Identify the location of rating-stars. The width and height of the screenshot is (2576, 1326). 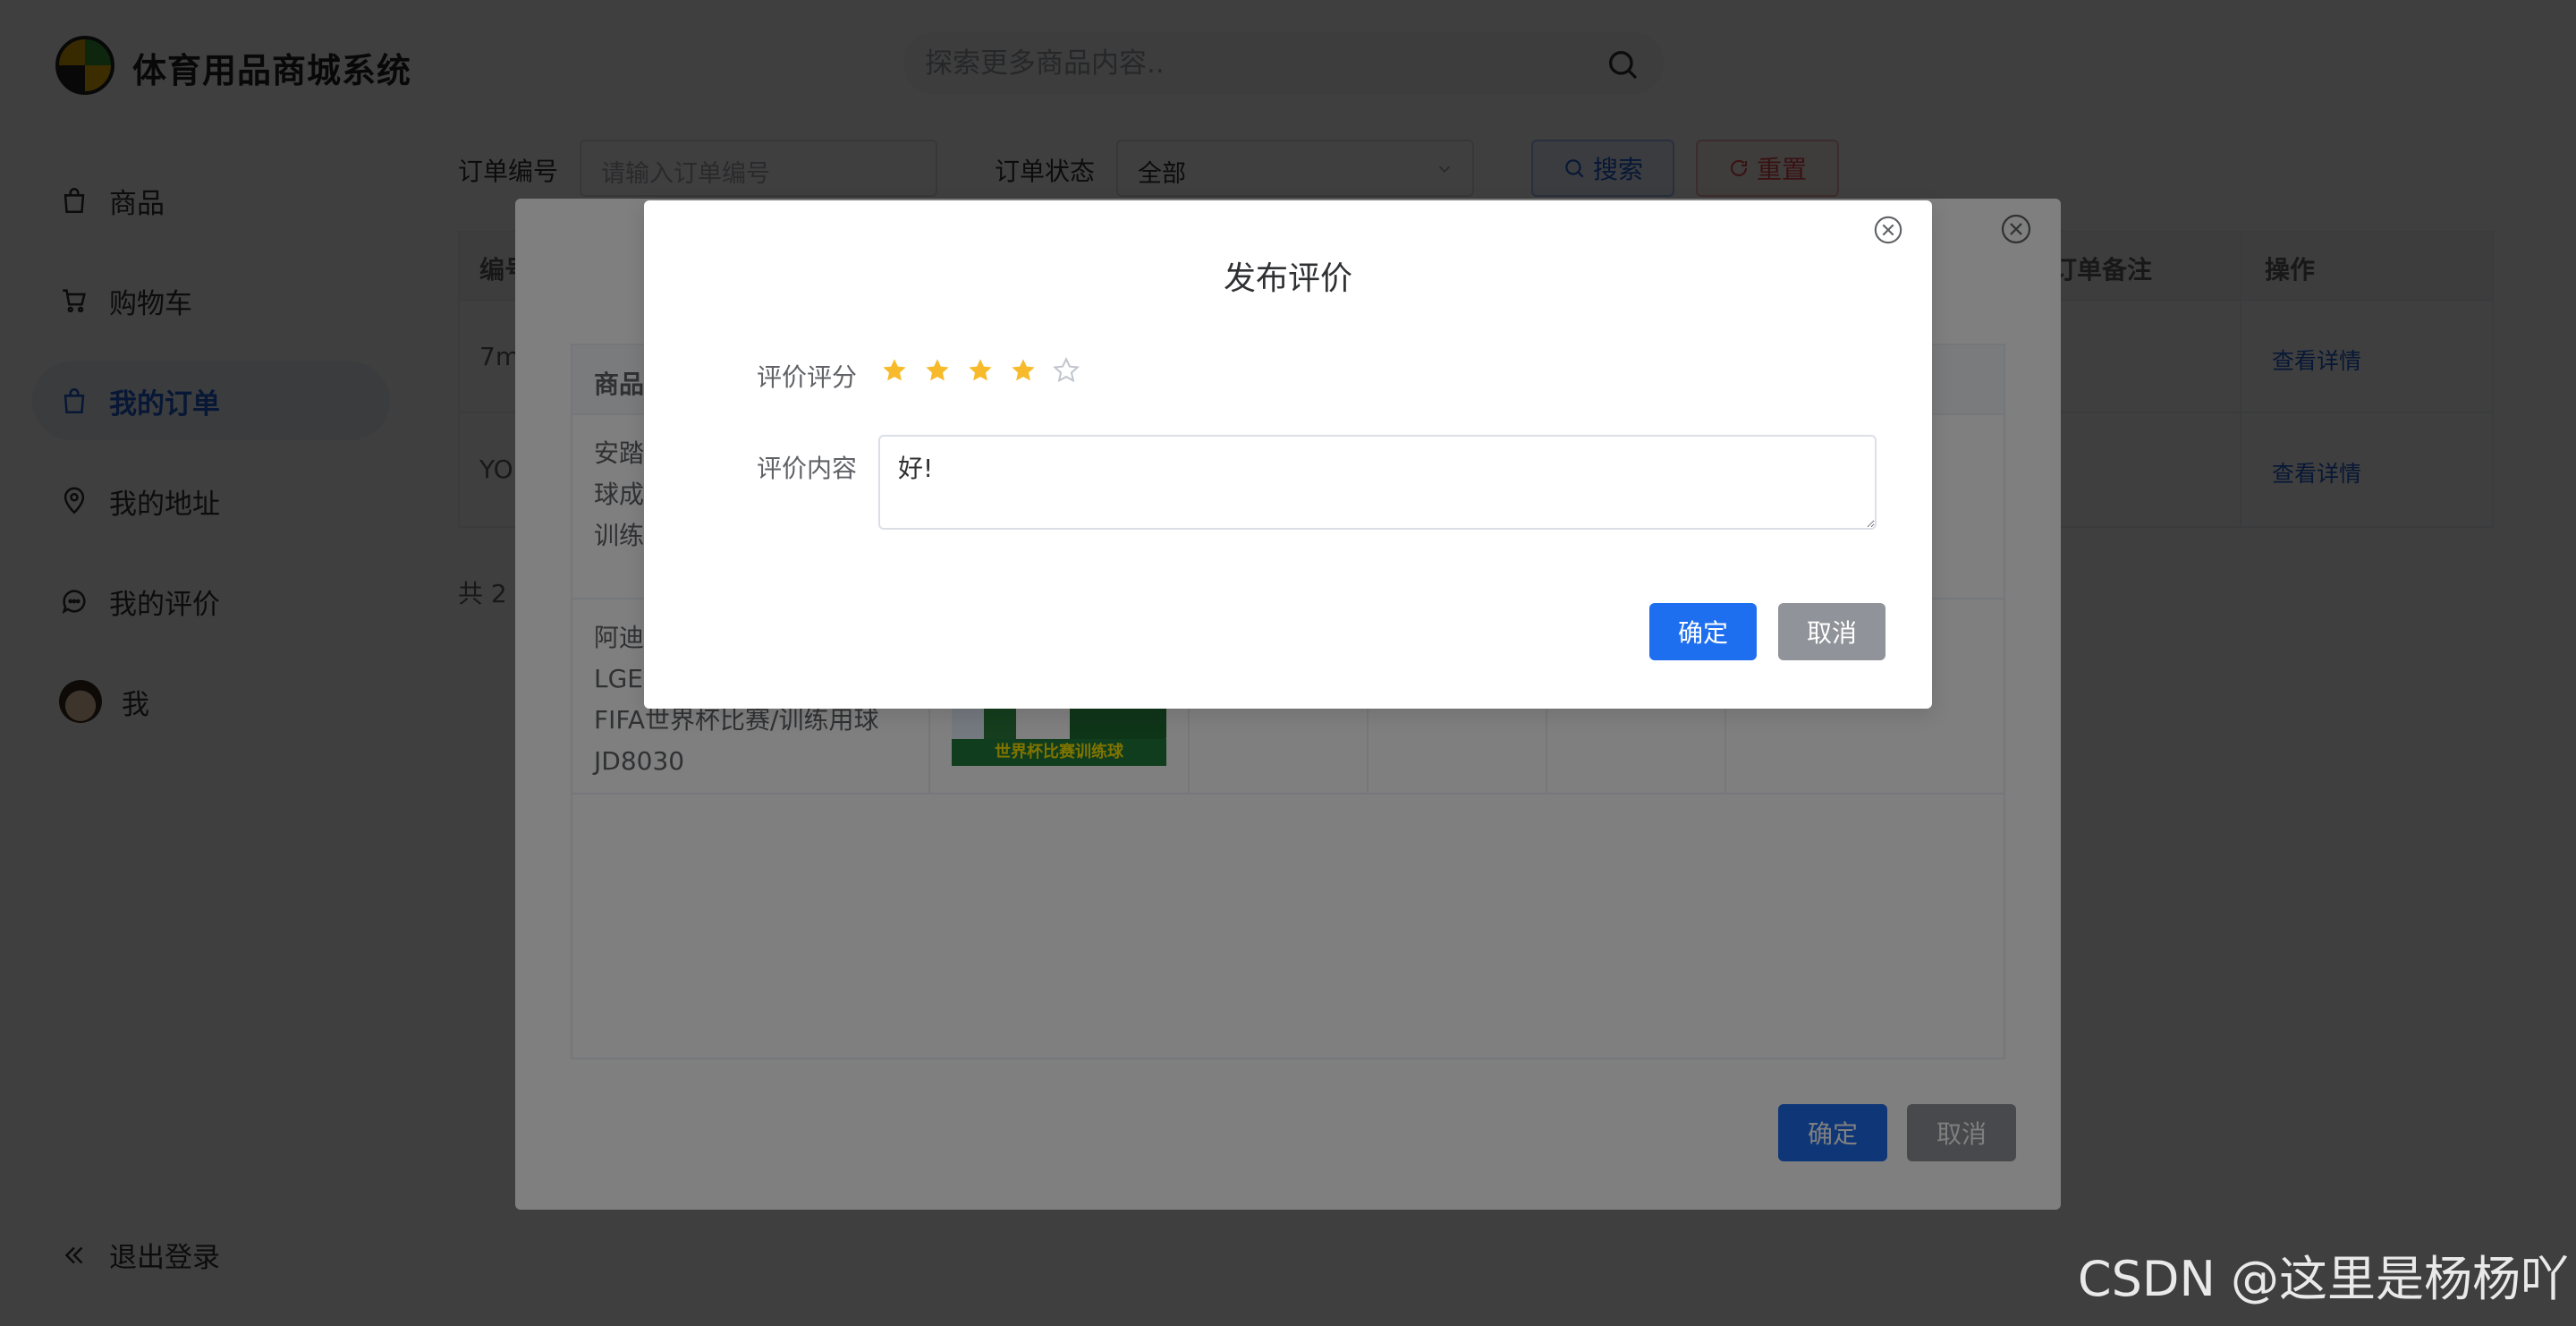
(980, 371).